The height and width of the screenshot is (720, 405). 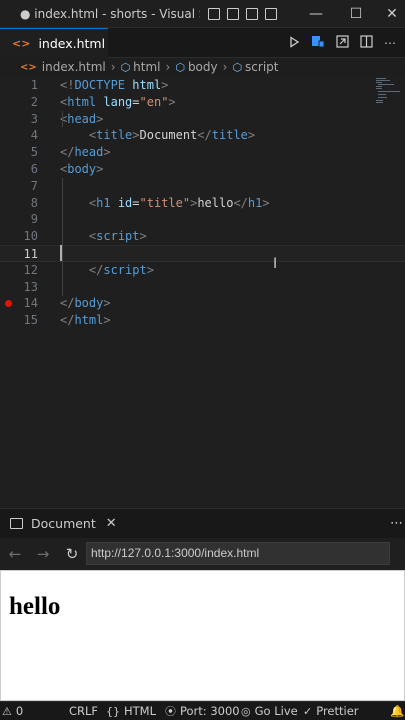 I want to click on code-line: 13, so click(x=202, y=287).